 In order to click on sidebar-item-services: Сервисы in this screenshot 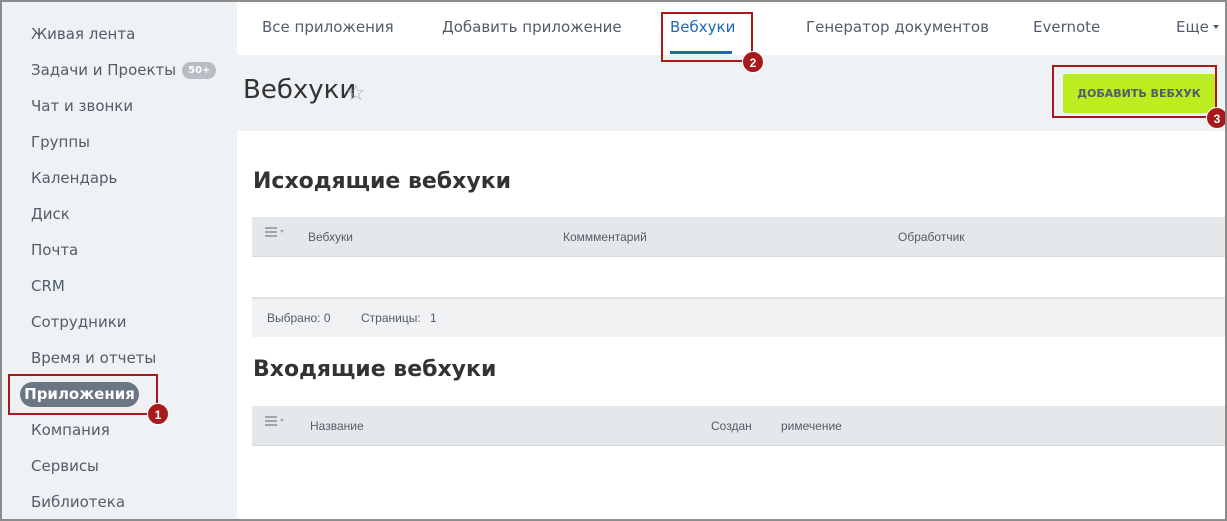, I will do `click(65, 466)`.